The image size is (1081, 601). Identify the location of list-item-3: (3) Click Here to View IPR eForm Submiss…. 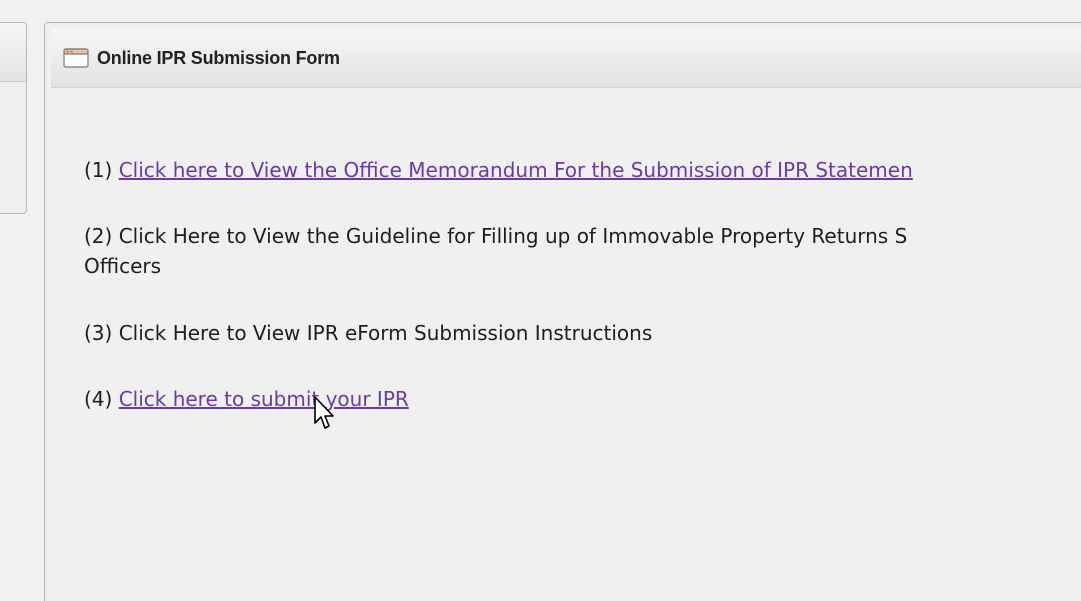
(368, 333).